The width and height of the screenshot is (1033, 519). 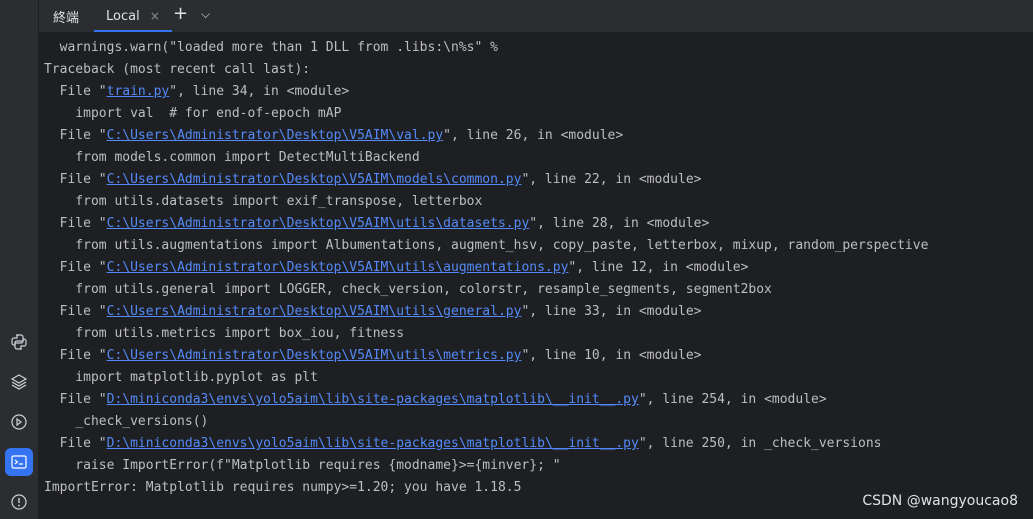 I want to click on terminal-text: ", line 28, in <module>, so click(x=619, y=223).